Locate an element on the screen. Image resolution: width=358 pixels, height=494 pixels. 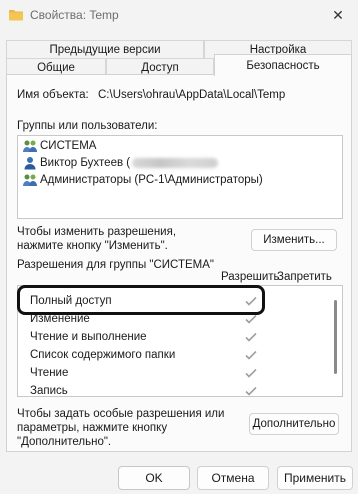
object-name-label: Имя объекта: is located at coordinates (53, 95).